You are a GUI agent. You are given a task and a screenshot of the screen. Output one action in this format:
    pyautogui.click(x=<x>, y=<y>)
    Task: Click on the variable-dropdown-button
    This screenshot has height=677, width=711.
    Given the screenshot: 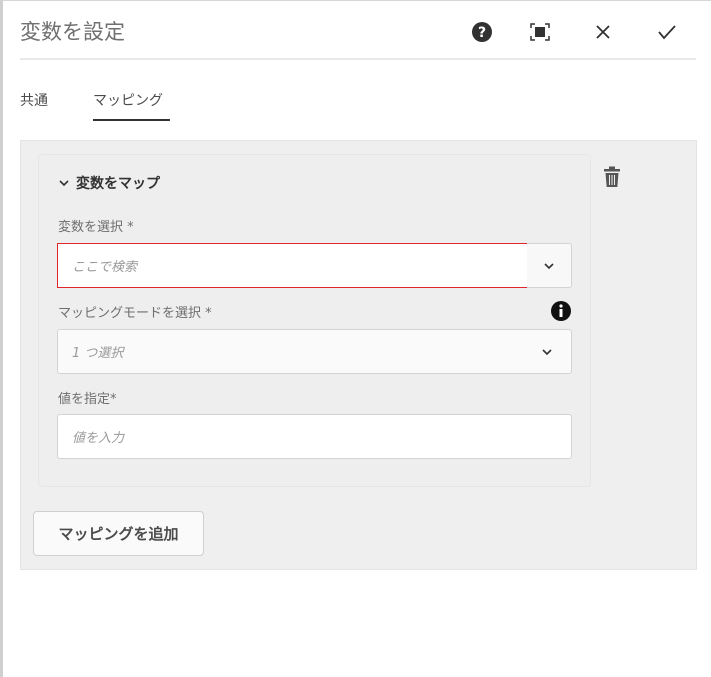 What is the action you would take?
    pyautogui.click(x=549, y=265)
    